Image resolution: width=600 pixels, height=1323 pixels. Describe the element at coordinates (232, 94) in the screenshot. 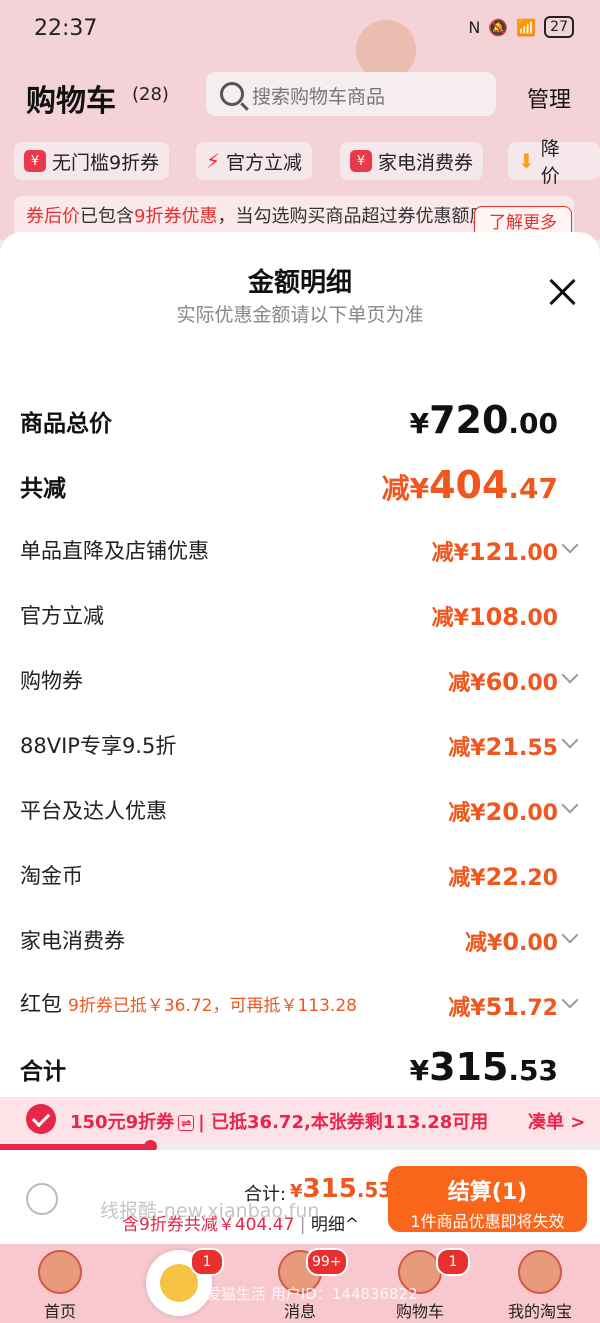

I see `search-icon` at that location.